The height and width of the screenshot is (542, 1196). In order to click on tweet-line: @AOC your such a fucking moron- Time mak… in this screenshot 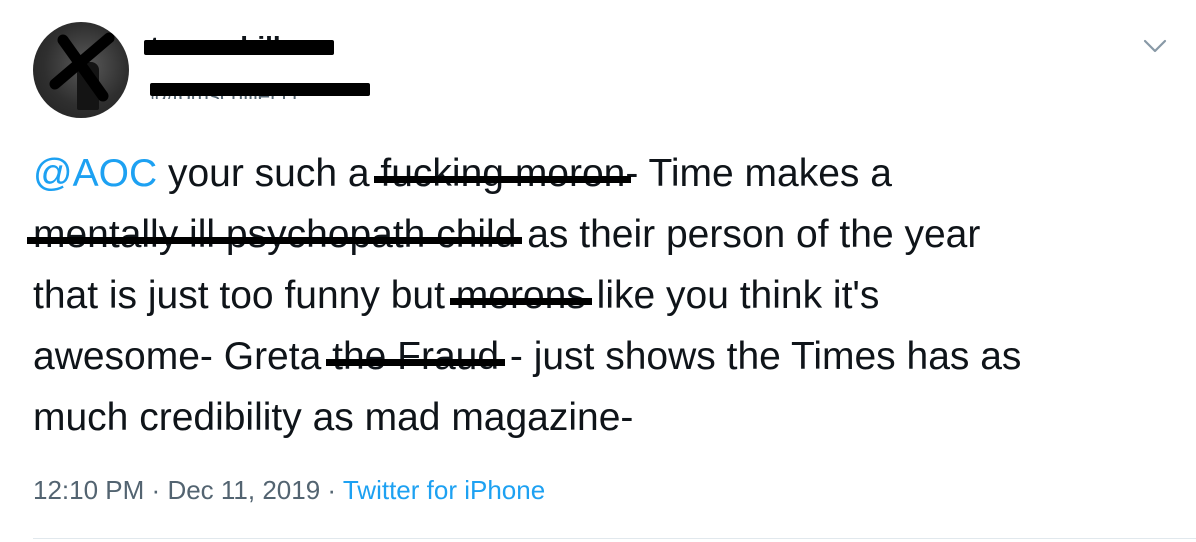, I will do `click(603, 173)`.